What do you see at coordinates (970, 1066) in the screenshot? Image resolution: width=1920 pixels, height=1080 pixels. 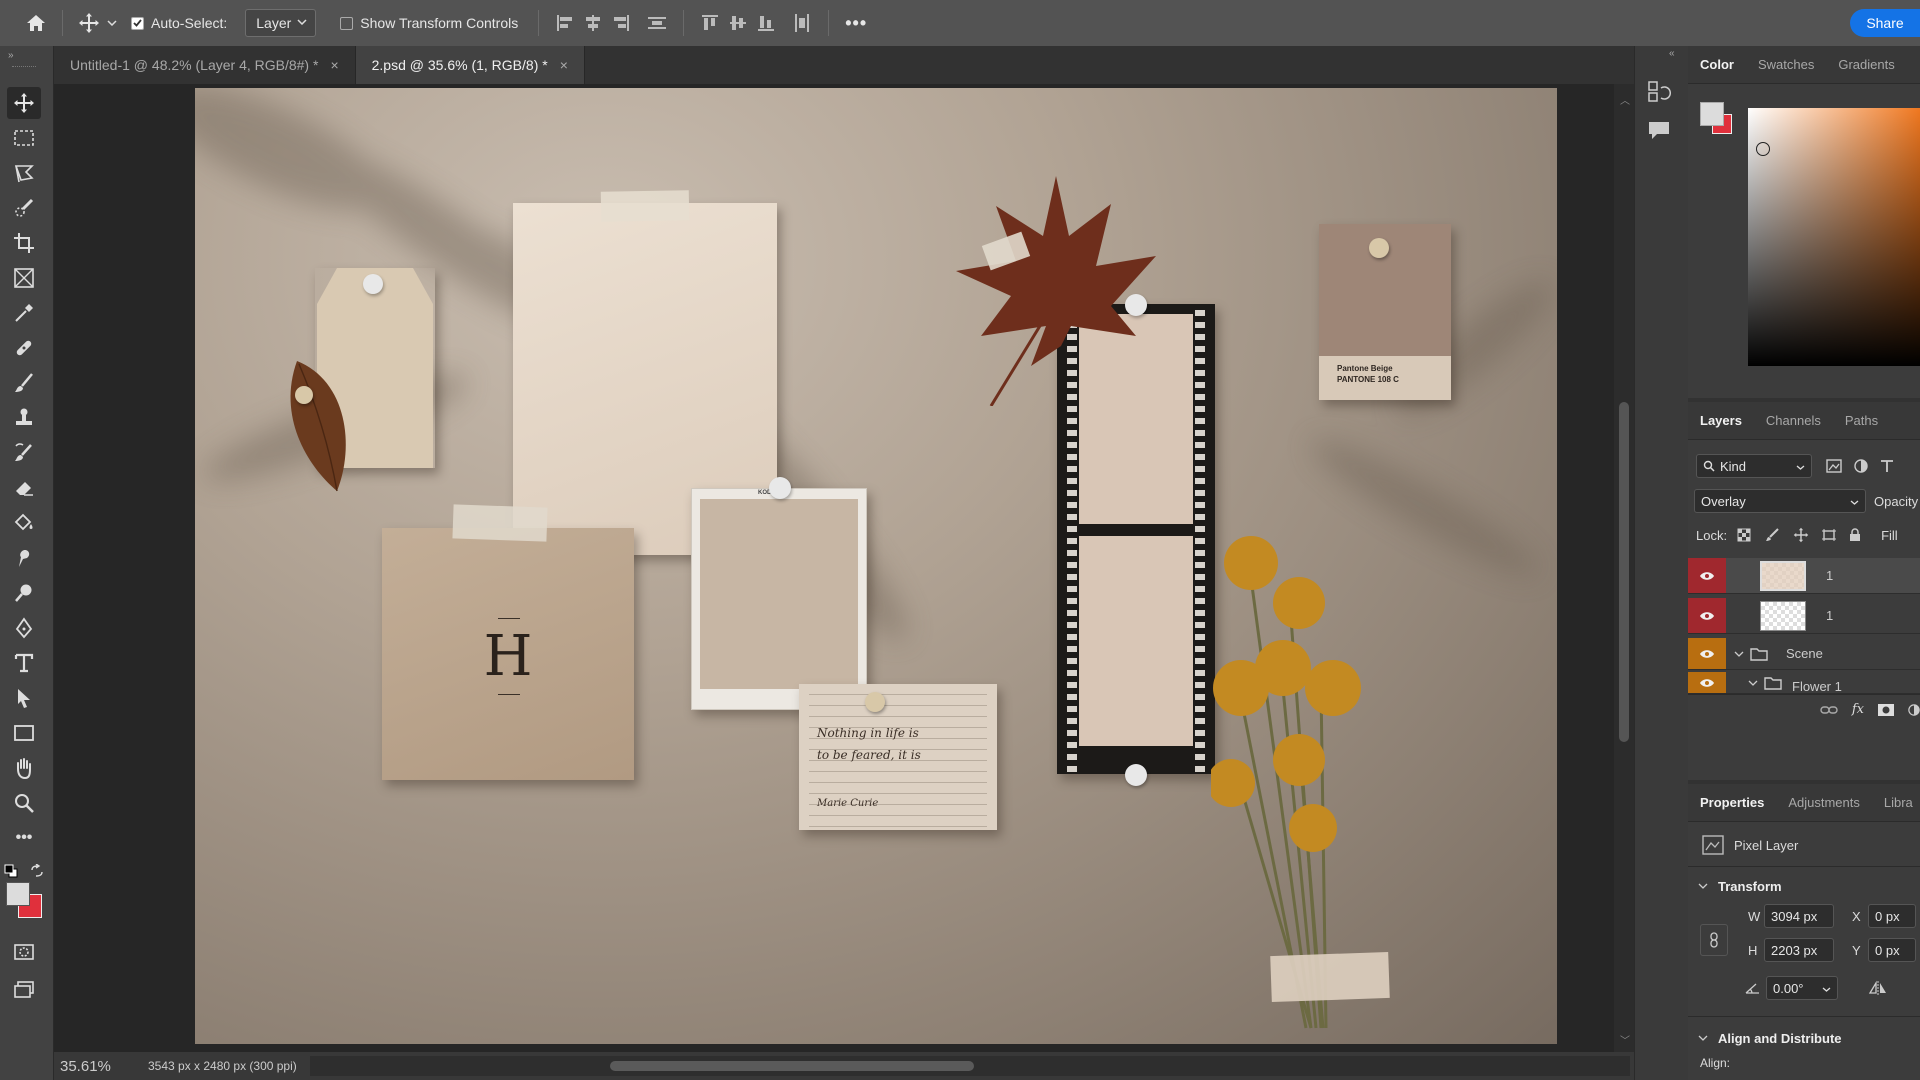 I see `horizontal-scrollbar` at bounding box center [970, 1066].